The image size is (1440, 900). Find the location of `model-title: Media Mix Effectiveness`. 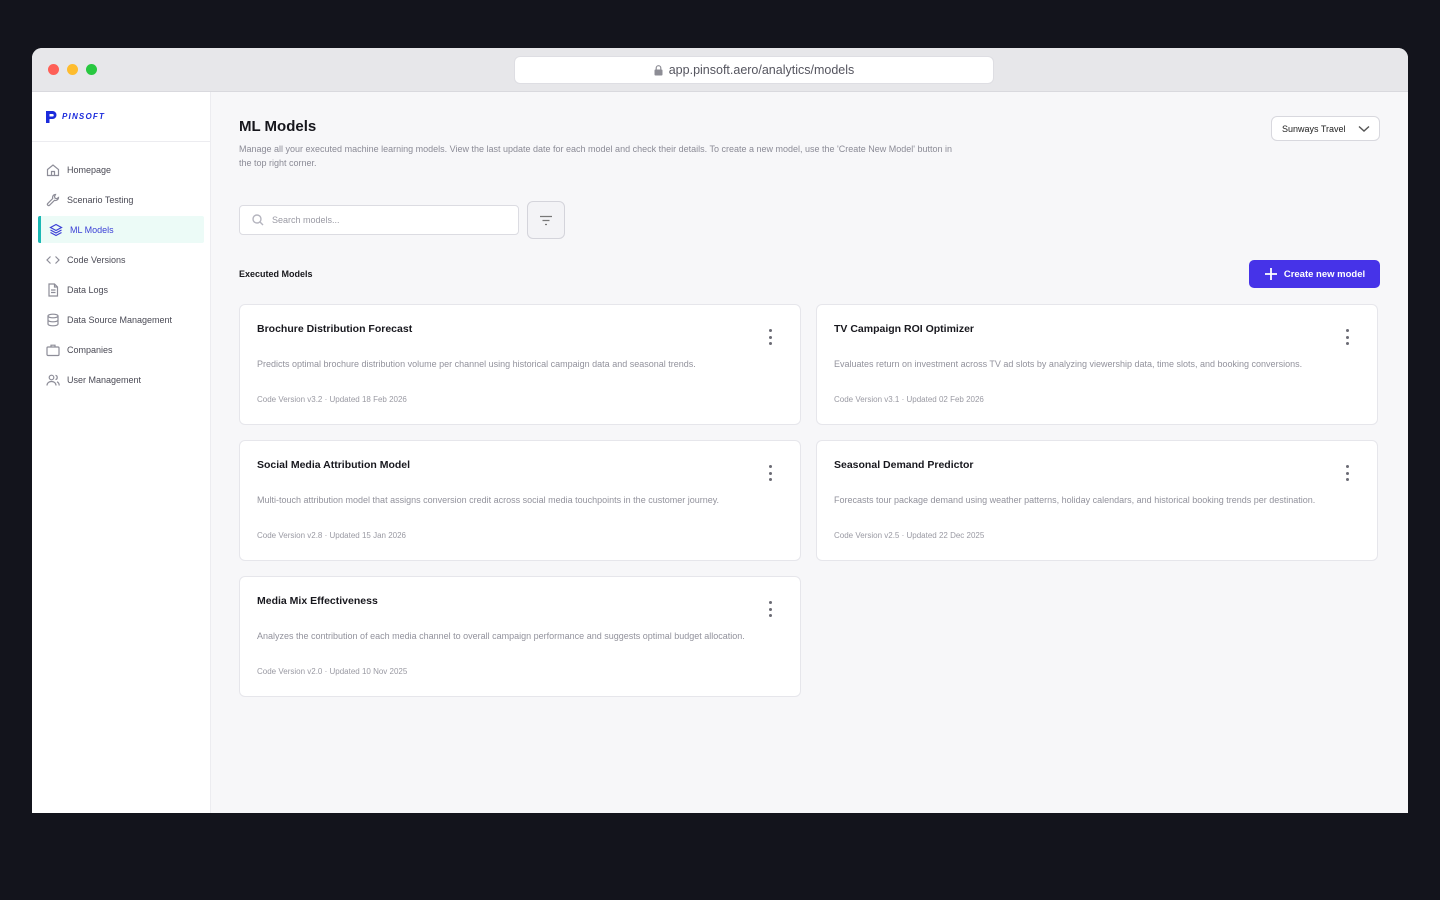

model-title: Media Mix Effectiveness is located at coordinates (317, 601).